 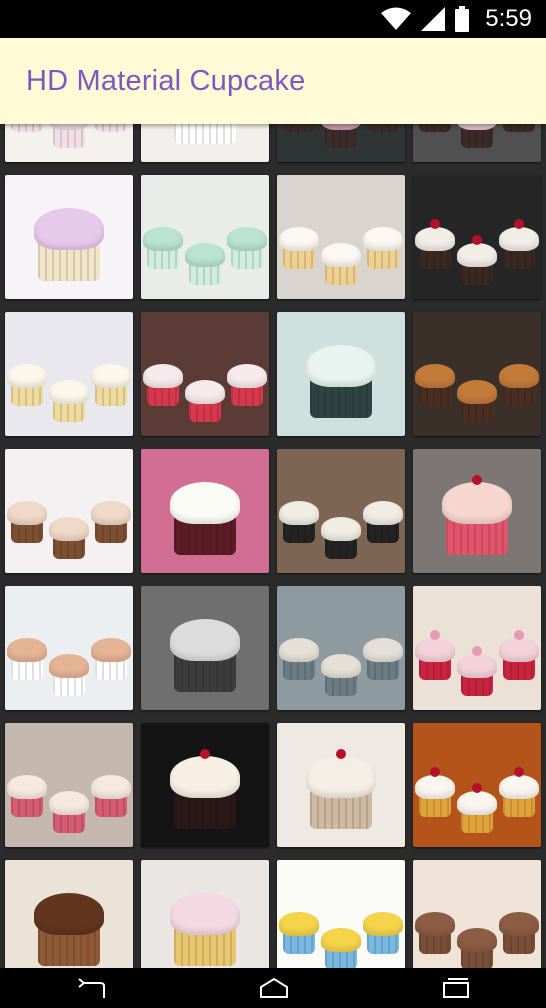 What do you see at coordinates (456, 988) in the screenshot?
I see `recent-apps-button` at bounding box center [456, 988].